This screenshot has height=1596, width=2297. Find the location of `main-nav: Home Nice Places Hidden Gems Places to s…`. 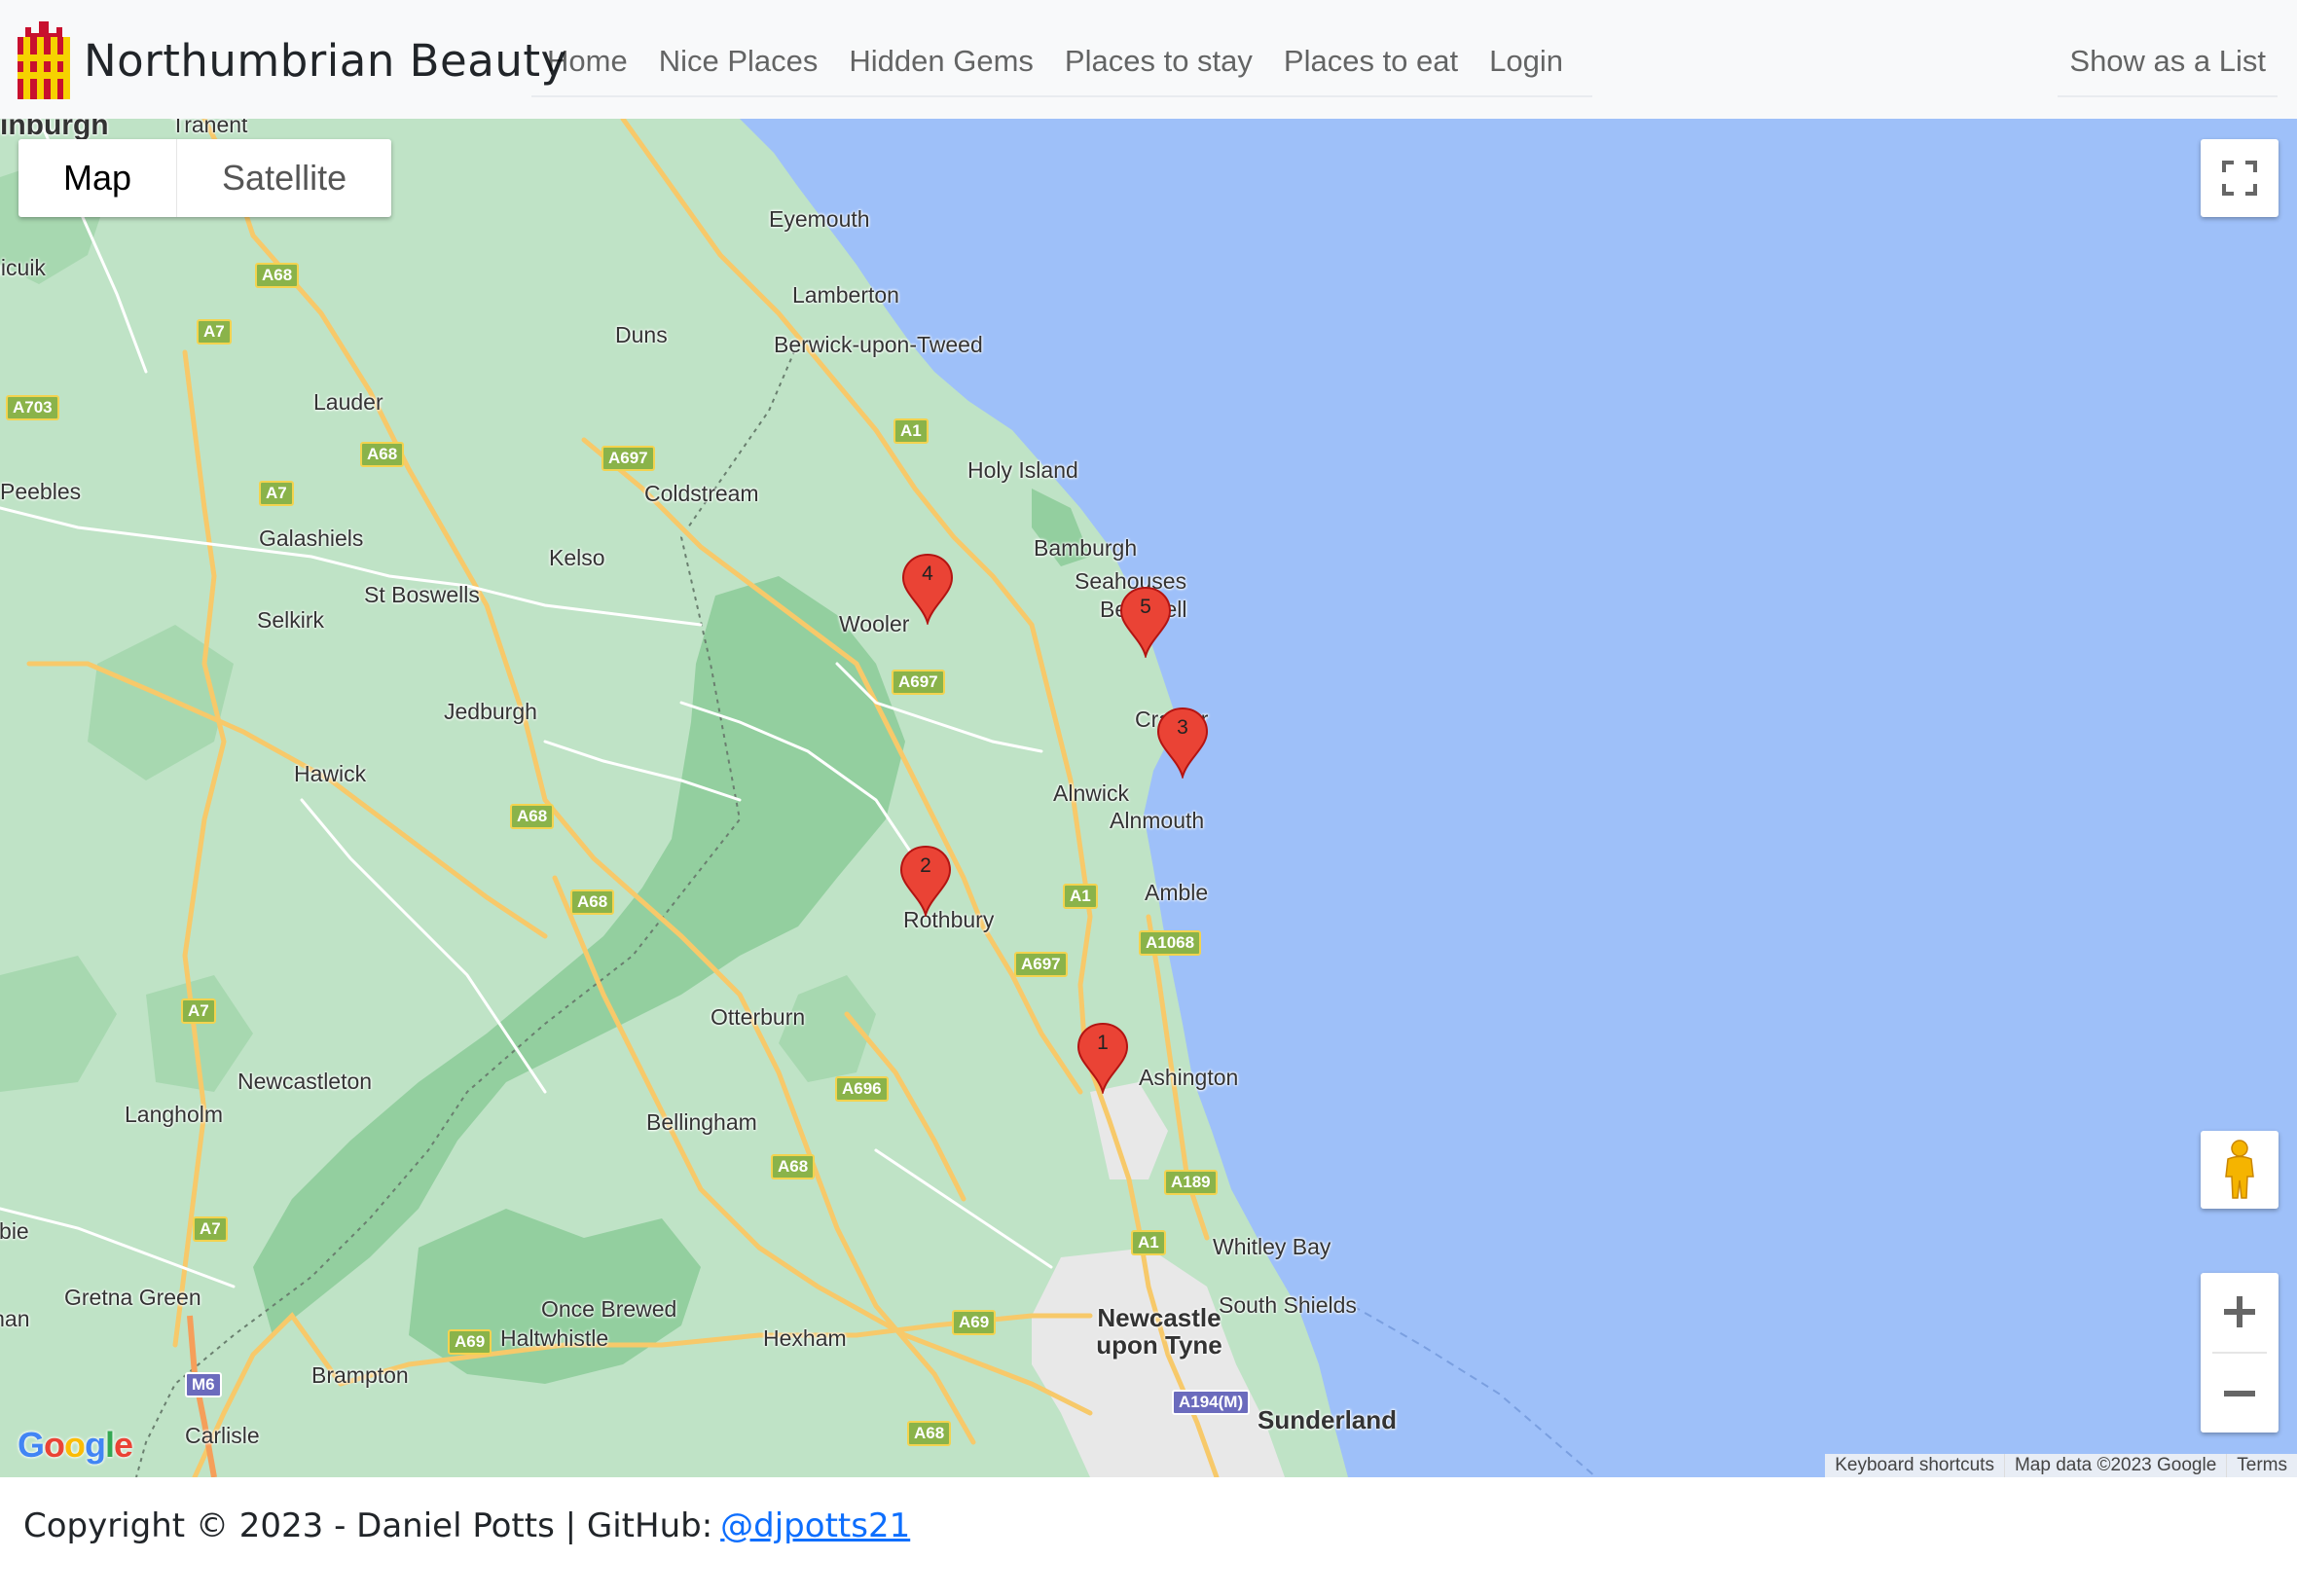

main-nav: Home Nice Places Hidden Gems Places to s… is located at coordinates (1061, 62).